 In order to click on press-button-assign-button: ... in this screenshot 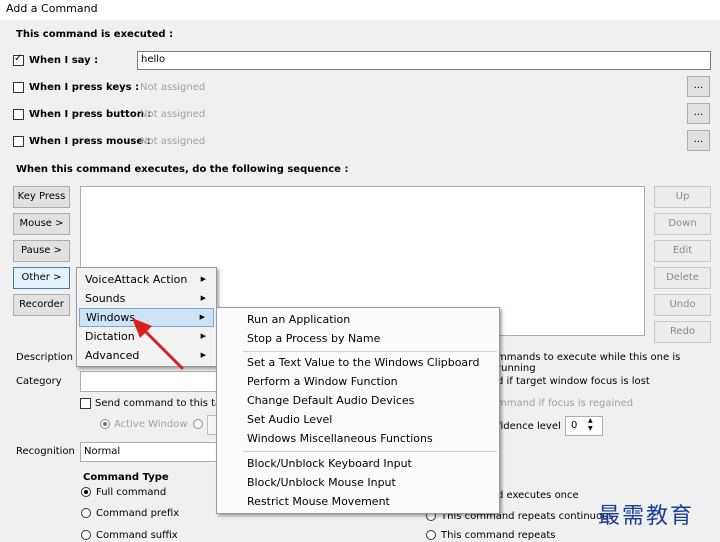, I will do `click(698, 113)`.